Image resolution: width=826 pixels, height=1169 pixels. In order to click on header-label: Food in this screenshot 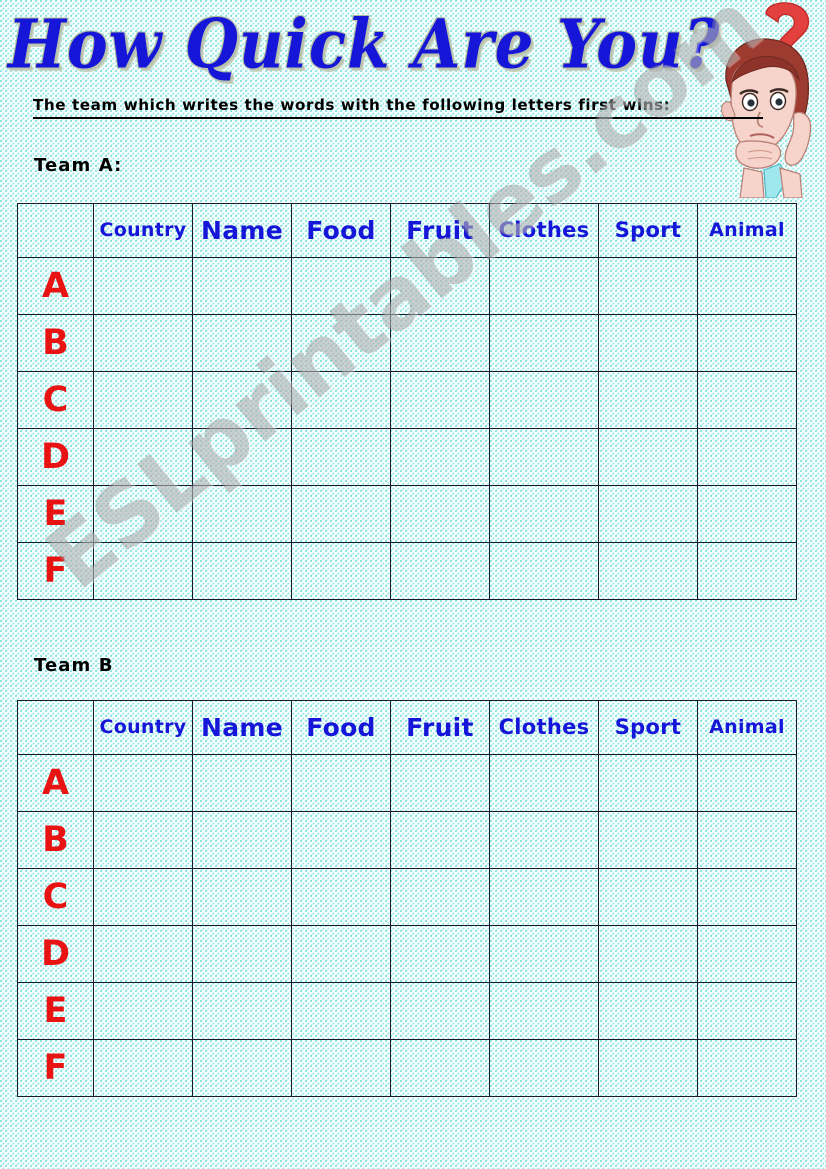, I will do `click(341, 727)`.